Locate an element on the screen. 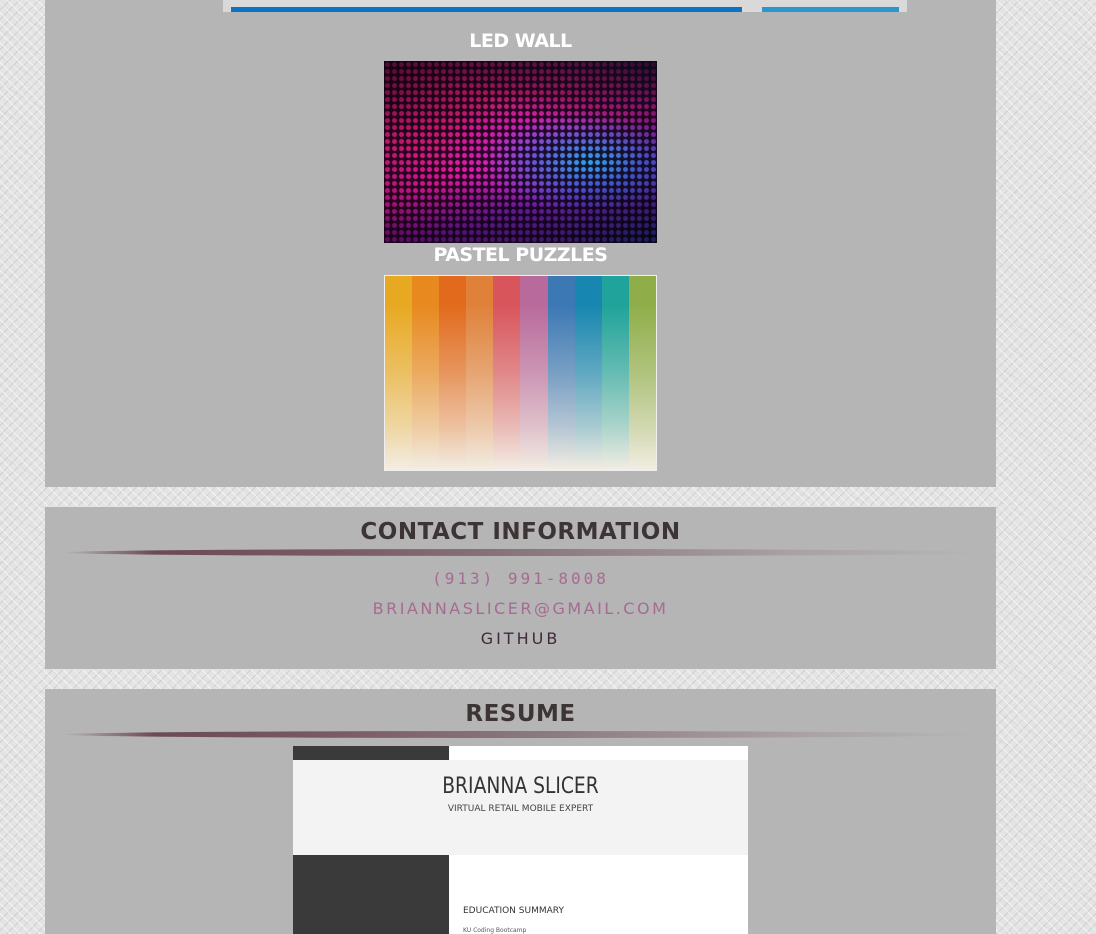  thumbnail-bar-primary is located at coordinates (486, 9).